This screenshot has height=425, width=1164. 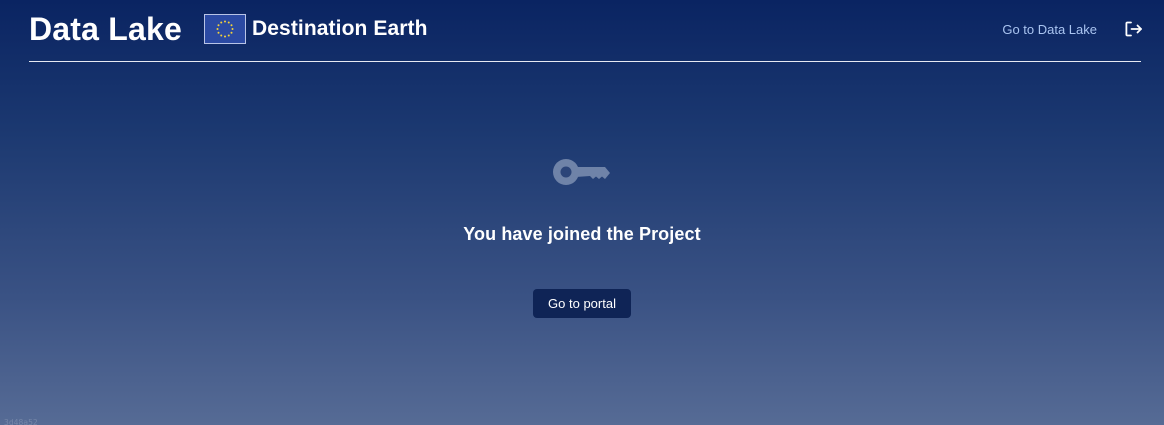 I want to click on eu-flag-icon, so click(x=225, y=29).